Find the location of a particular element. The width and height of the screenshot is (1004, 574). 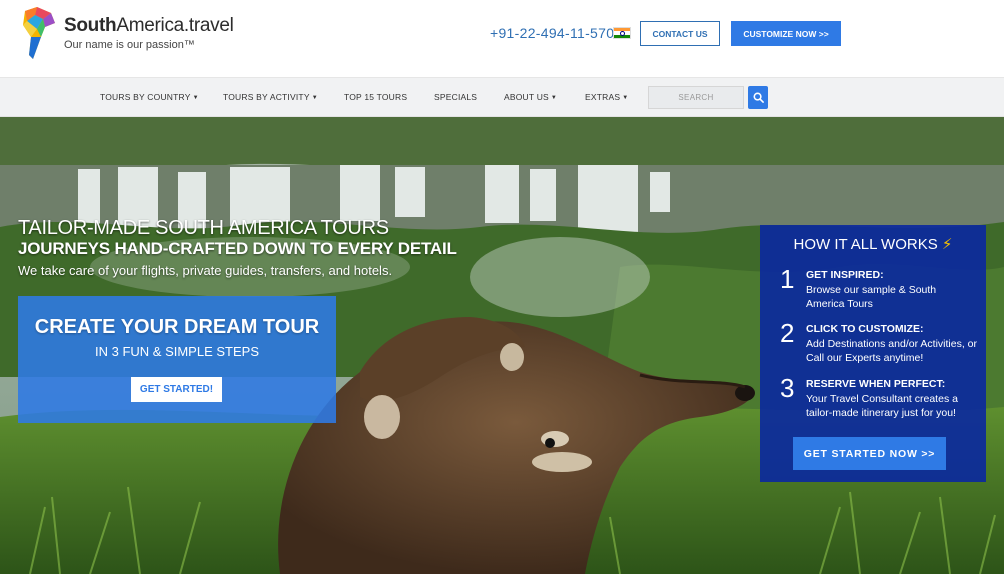

search-button is located at coordinates (758, 97).